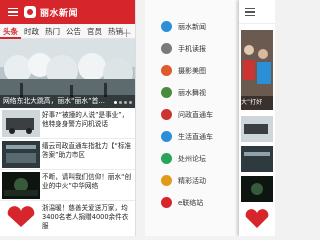 Image resolution: width=320 pixels, height=240 pixels. Describe the element at coordinates (94, 31) in the screenshot. I see `tab-officials: 官员` at that location.